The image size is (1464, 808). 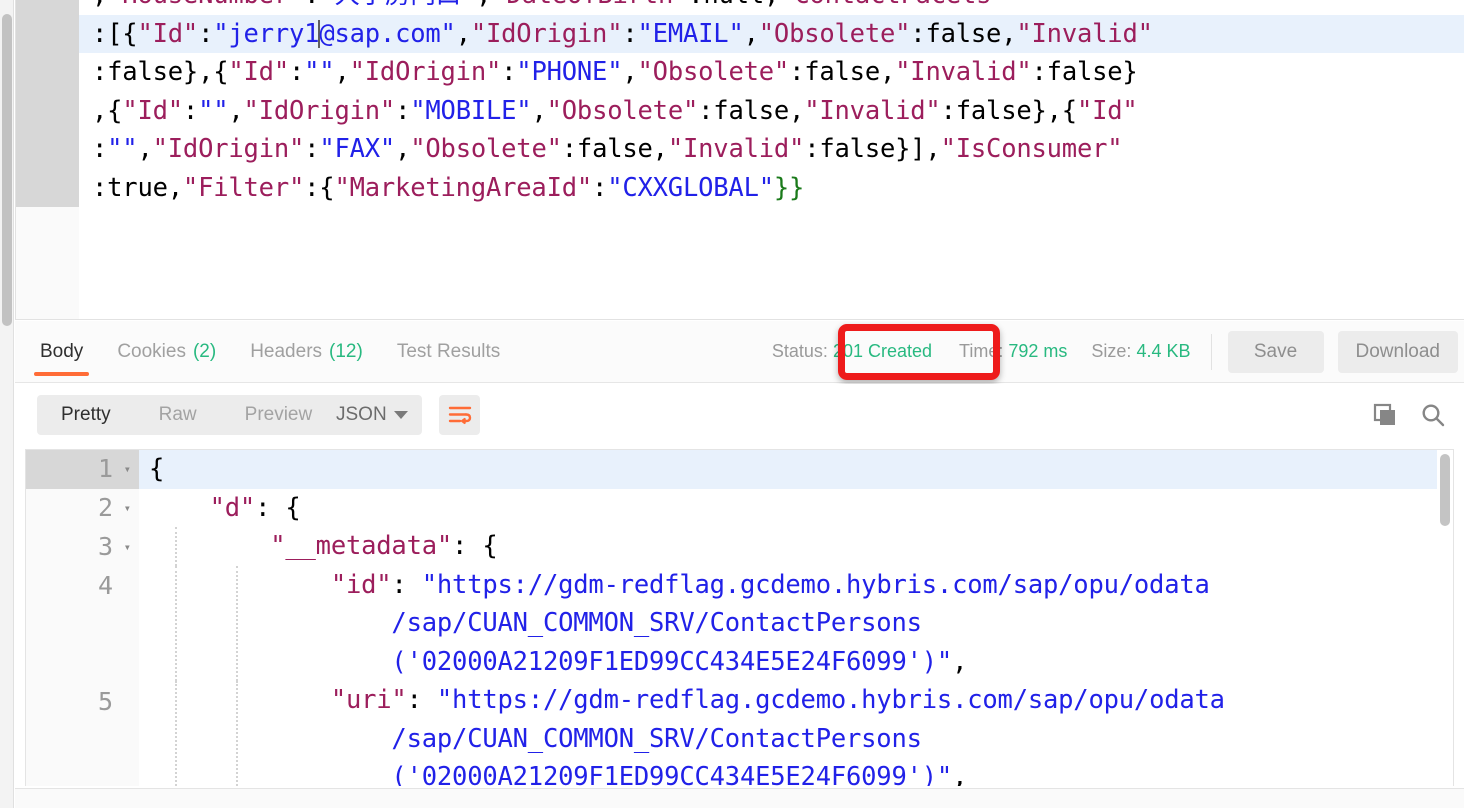 What do you see at coordinates (475, 546) in the screenshot?
I see `code-token: : {` at bounding box center [475, 546].